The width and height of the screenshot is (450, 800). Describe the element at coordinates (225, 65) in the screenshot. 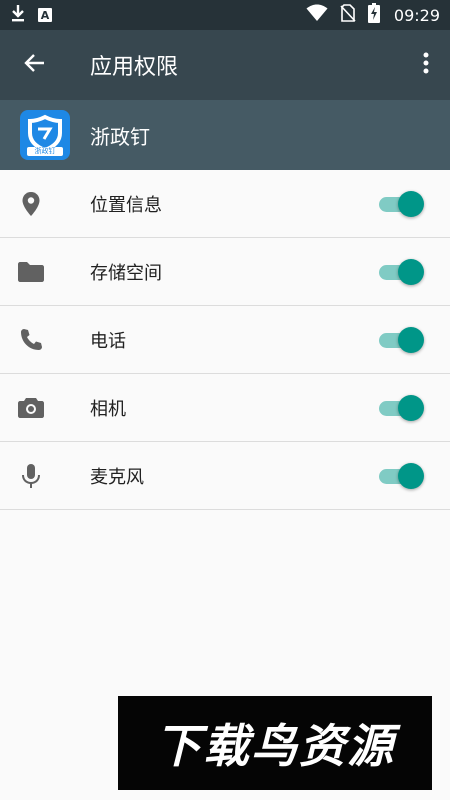

I see `app-toolbar: 应用权限` at that location.